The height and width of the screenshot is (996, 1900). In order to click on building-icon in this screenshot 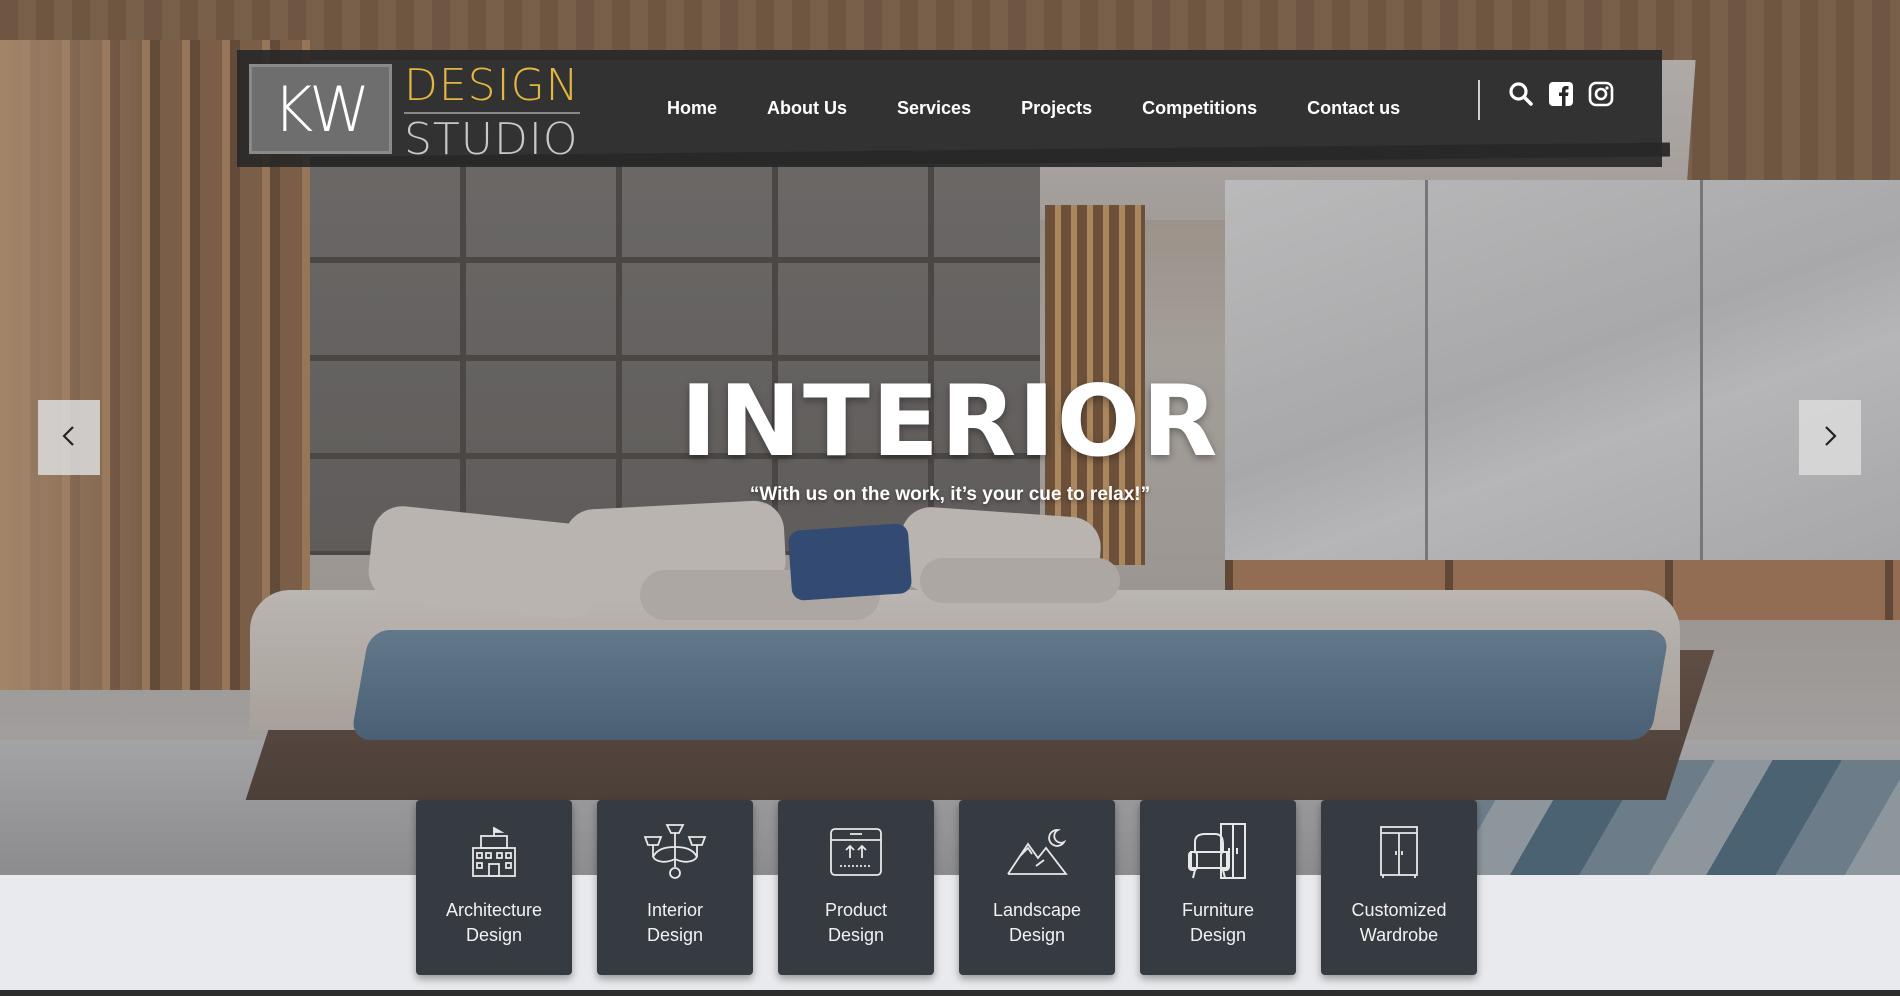, I will do `click(494, 852)`.